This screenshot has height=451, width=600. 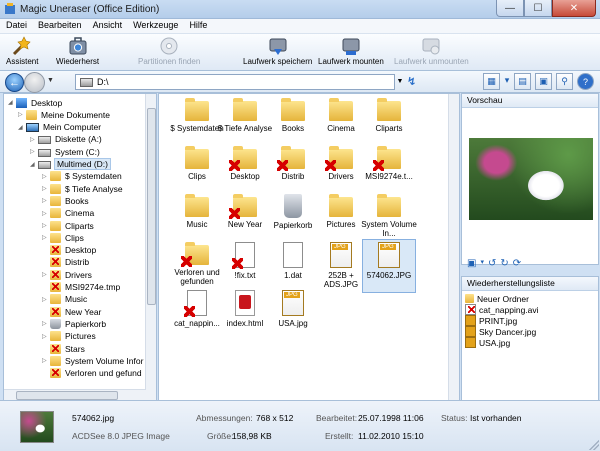 I want to click on tree-item: ▷ Cinema, so click(x=68, y=213).